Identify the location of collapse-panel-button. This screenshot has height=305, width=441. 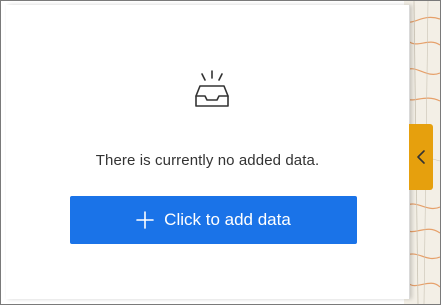
(421, 157).